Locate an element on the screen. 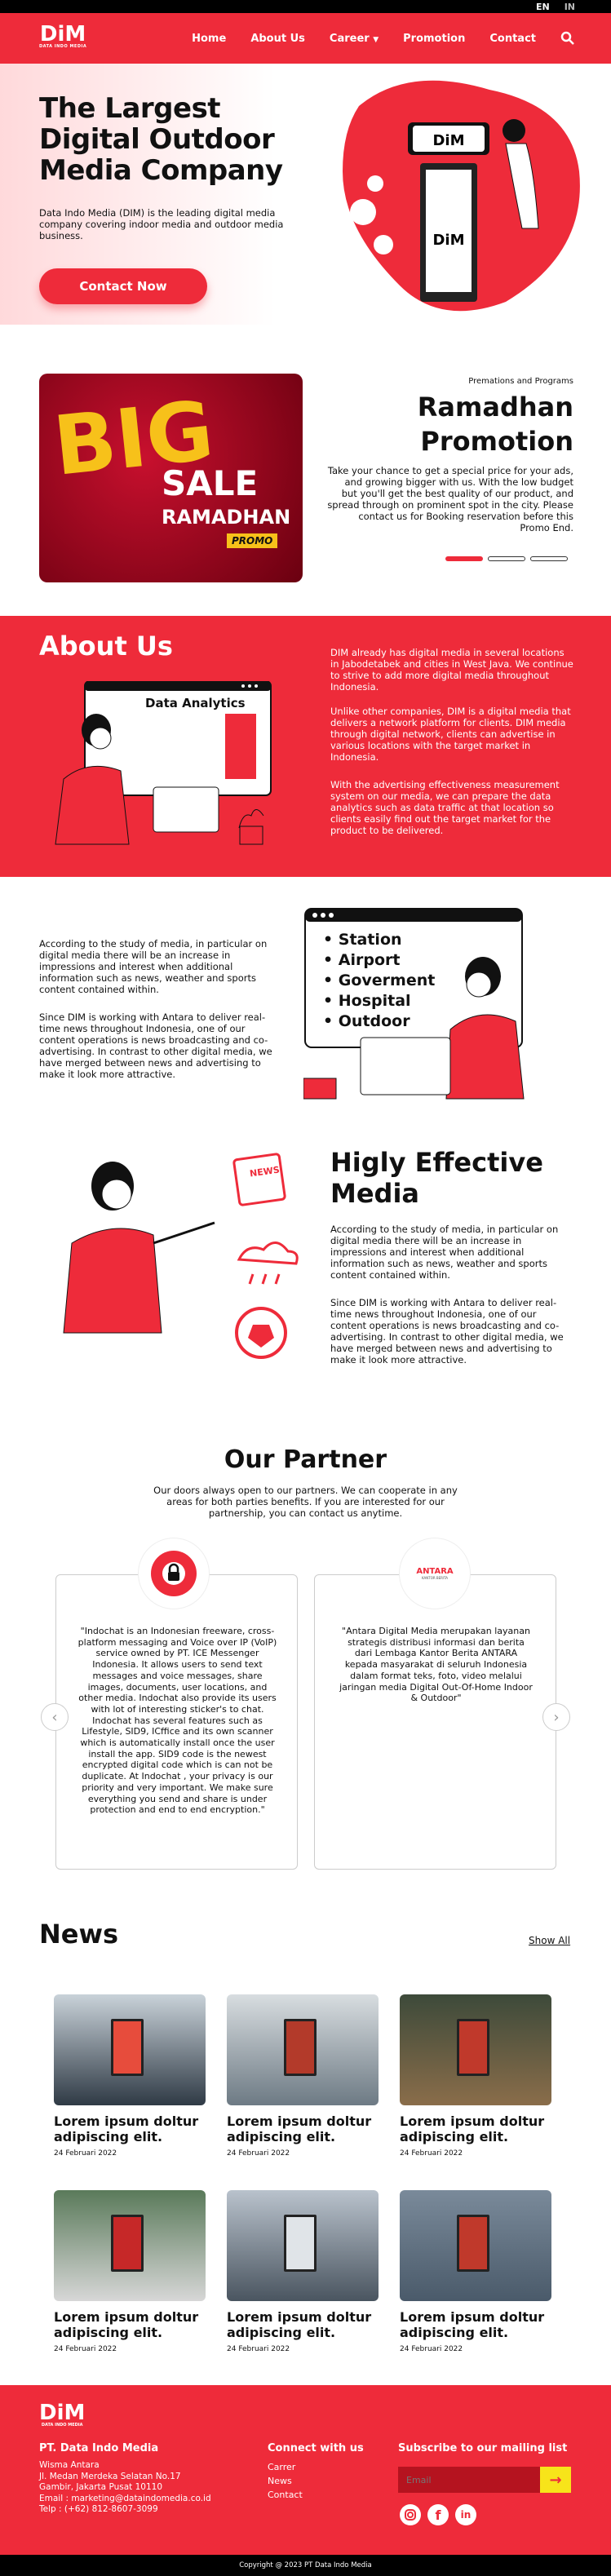 Image resolution: width=611 pixels, height=2576 pixels. facebook-icon: f is located at coordinates (438, 2514).